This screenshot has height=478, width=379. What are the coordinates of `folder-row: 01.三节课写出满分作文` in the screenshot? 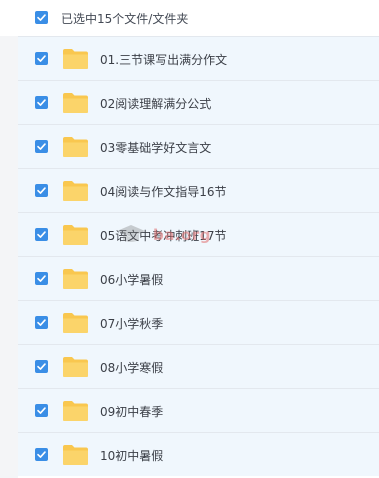 It's located at (198, 58).